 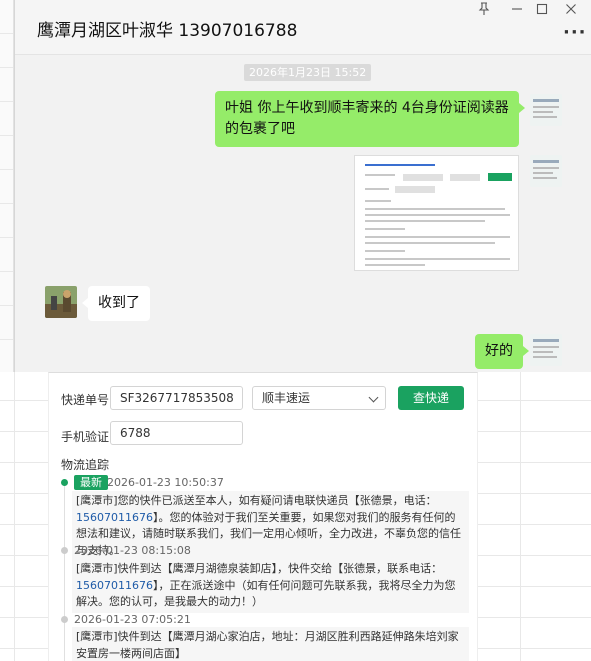 What do you see at coordinates (370, 119) in the screenshot?
I see `message-bubble-sent: 叶姐 你上午收到顺丰寄来的 4台身份证阅读器的包裹了吧` at bounding box center [370, 119].